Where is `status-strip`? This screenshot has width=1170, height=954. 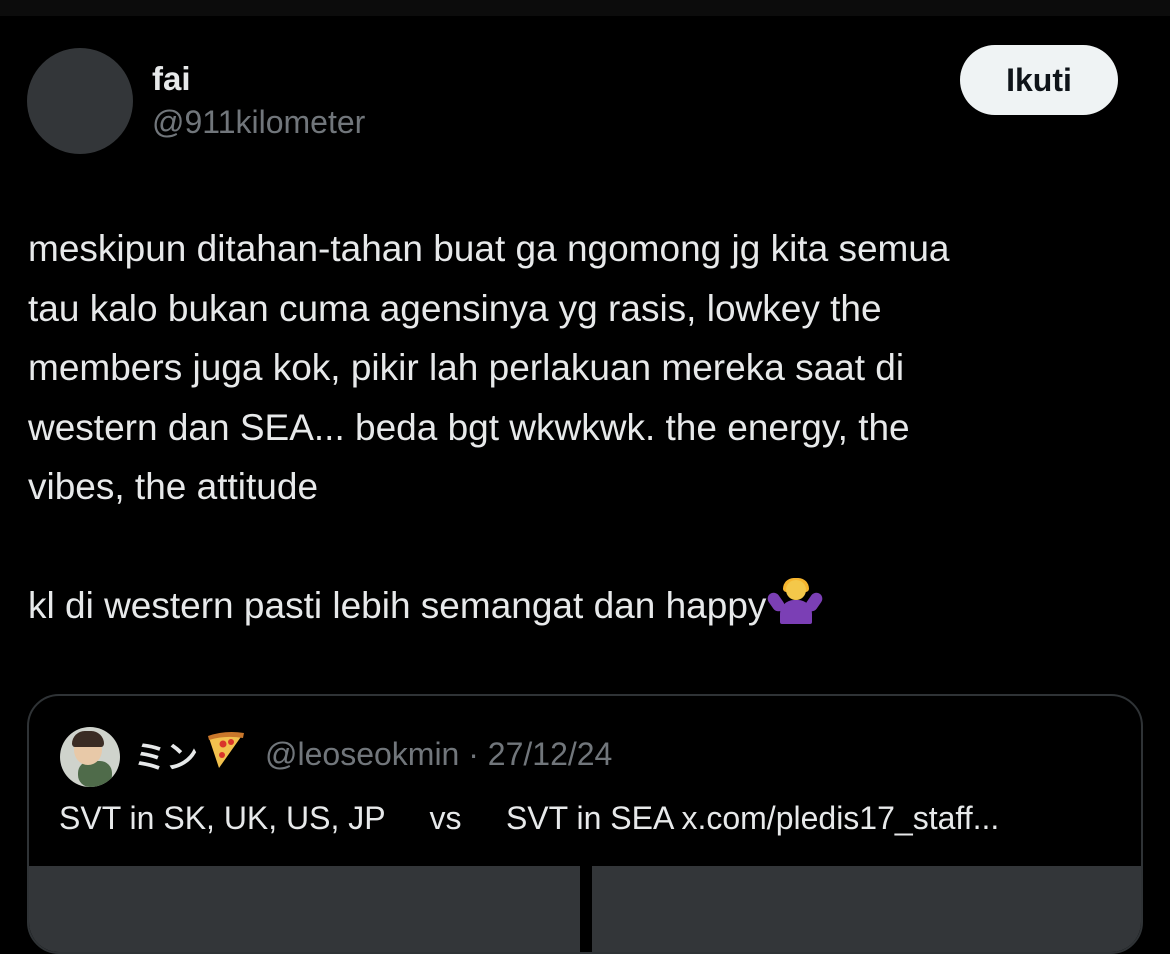
status-strip is located at coordinates (585, 8).